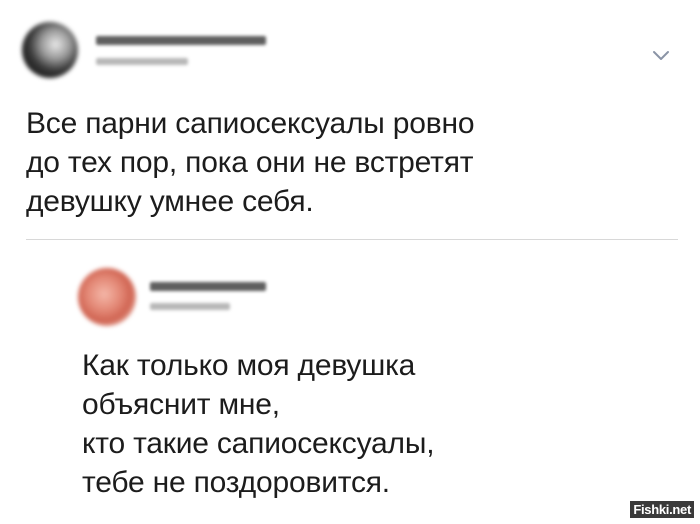 This screenshot has height=524, width=700. What do you see at coordinates (661, 56) in the screenshot?
I see `chevron-down-icon` at bounding box center [661, 56].